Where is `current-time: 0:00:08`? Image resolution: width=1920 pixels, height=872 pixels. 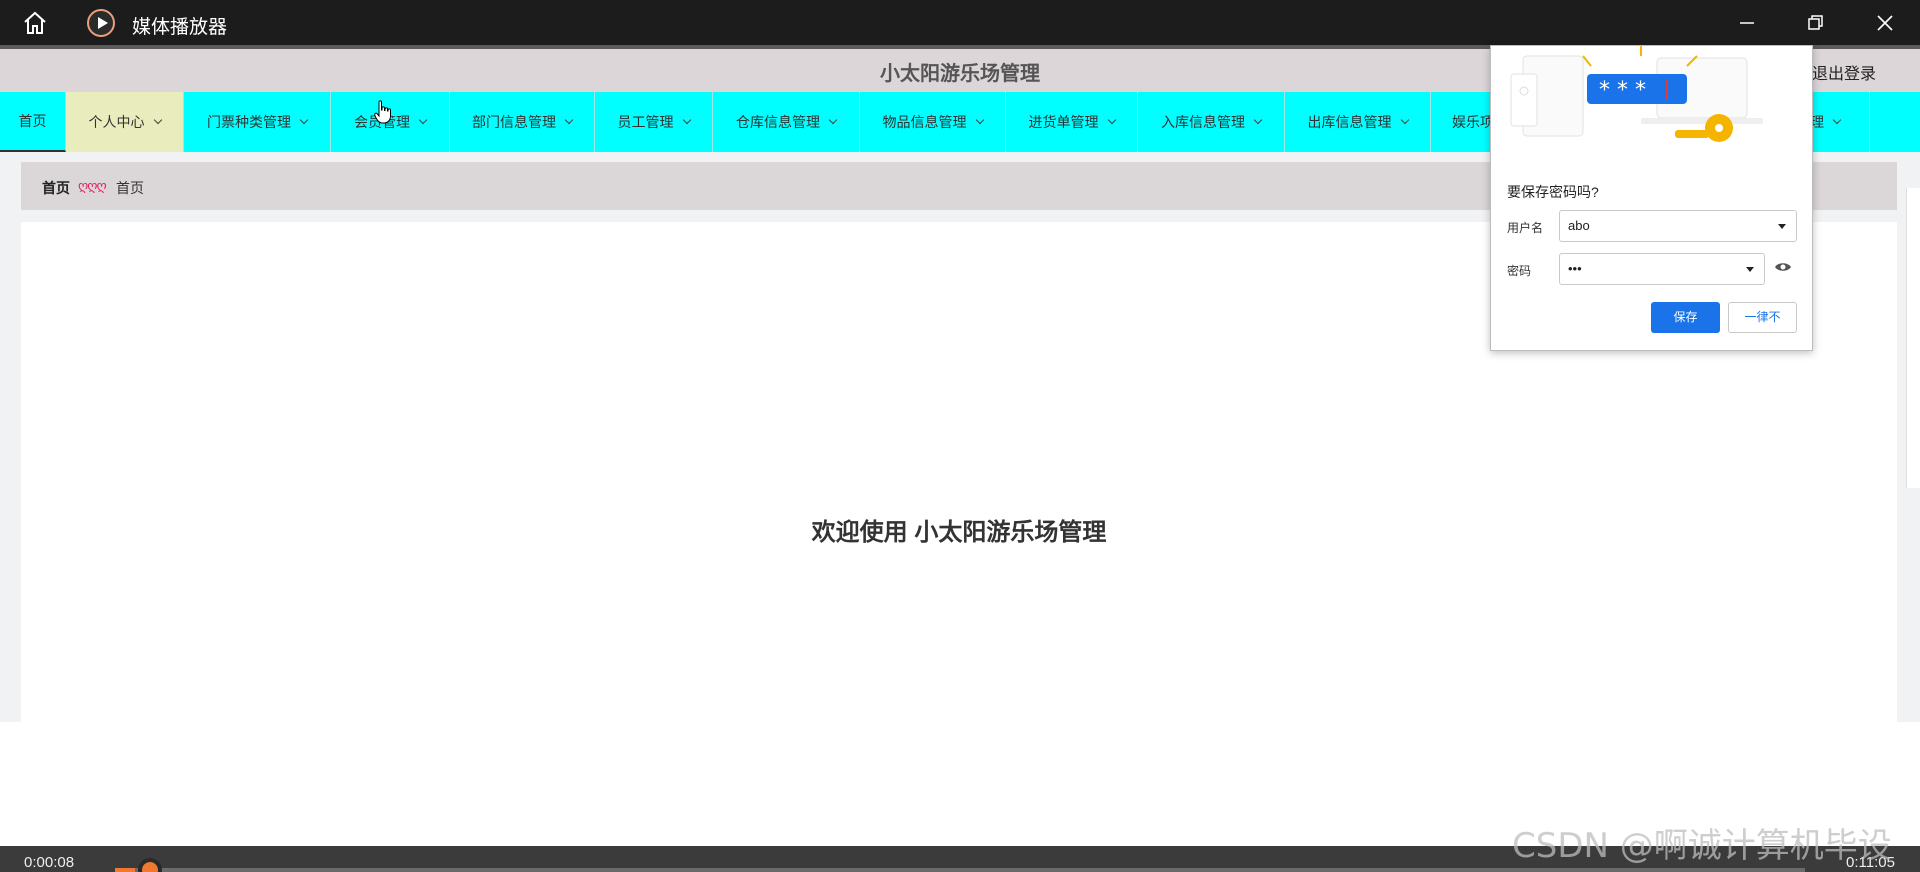 current-time: 0:00:08 is located at coordinates (49, 862).